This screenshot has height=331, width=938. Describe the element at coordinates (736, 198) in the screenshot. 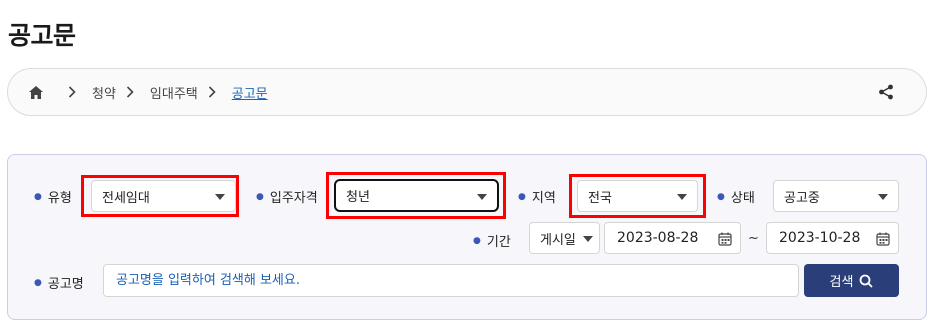

I see `status-label: ● 상태` at that location.